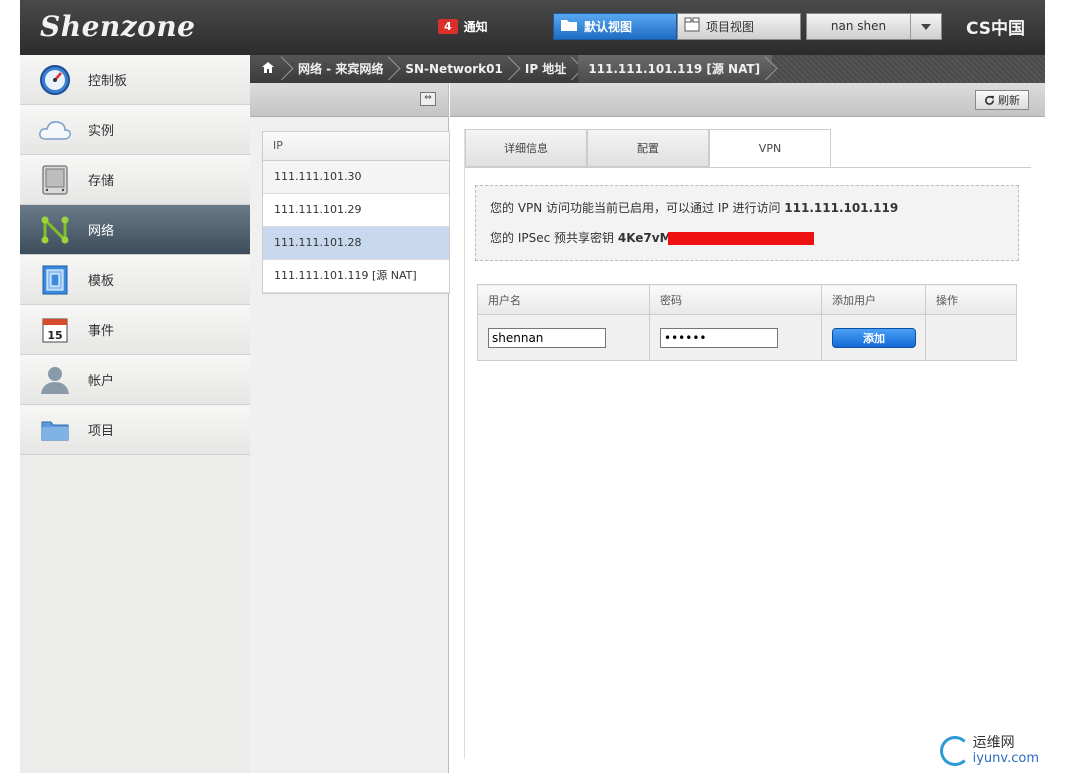  Describe the element at coordinates (448, 26) in the screenshot. I see `notification-count-badge: 4` at that location.